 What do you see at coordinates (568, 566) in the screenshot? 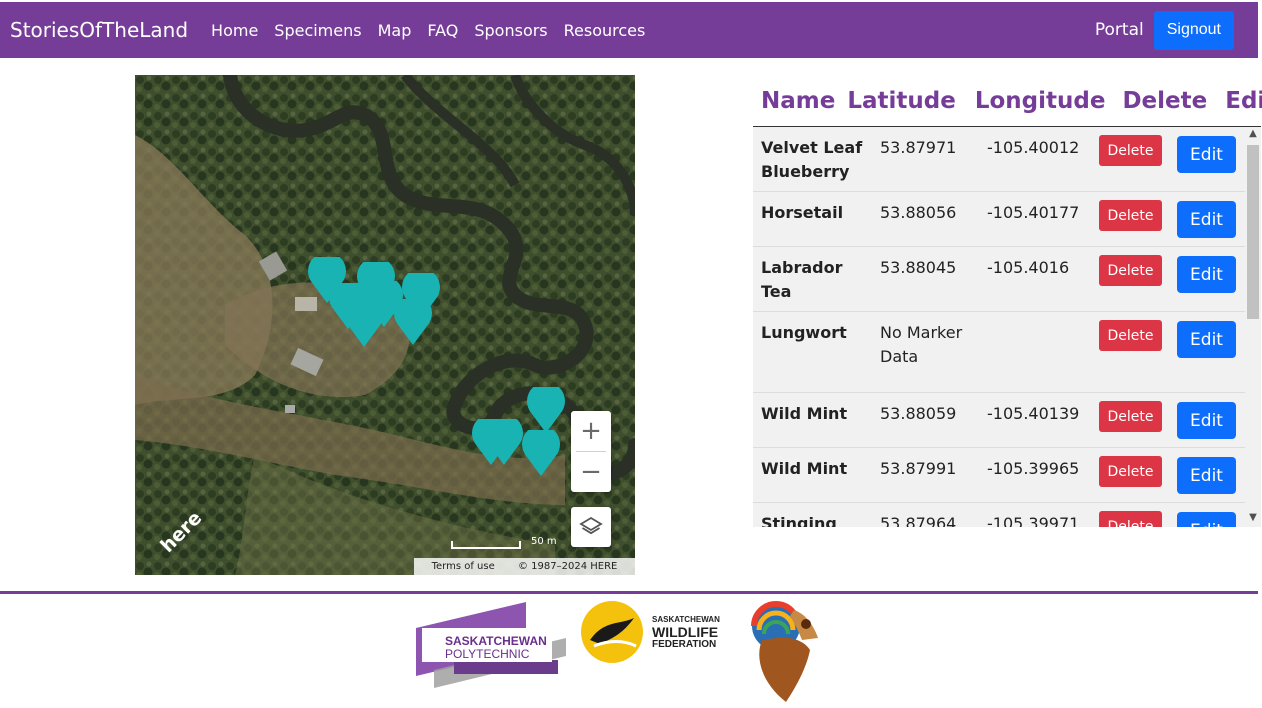
I see `map-copyright: © 1987–2024 HERE` at bounding box center [568, 566].